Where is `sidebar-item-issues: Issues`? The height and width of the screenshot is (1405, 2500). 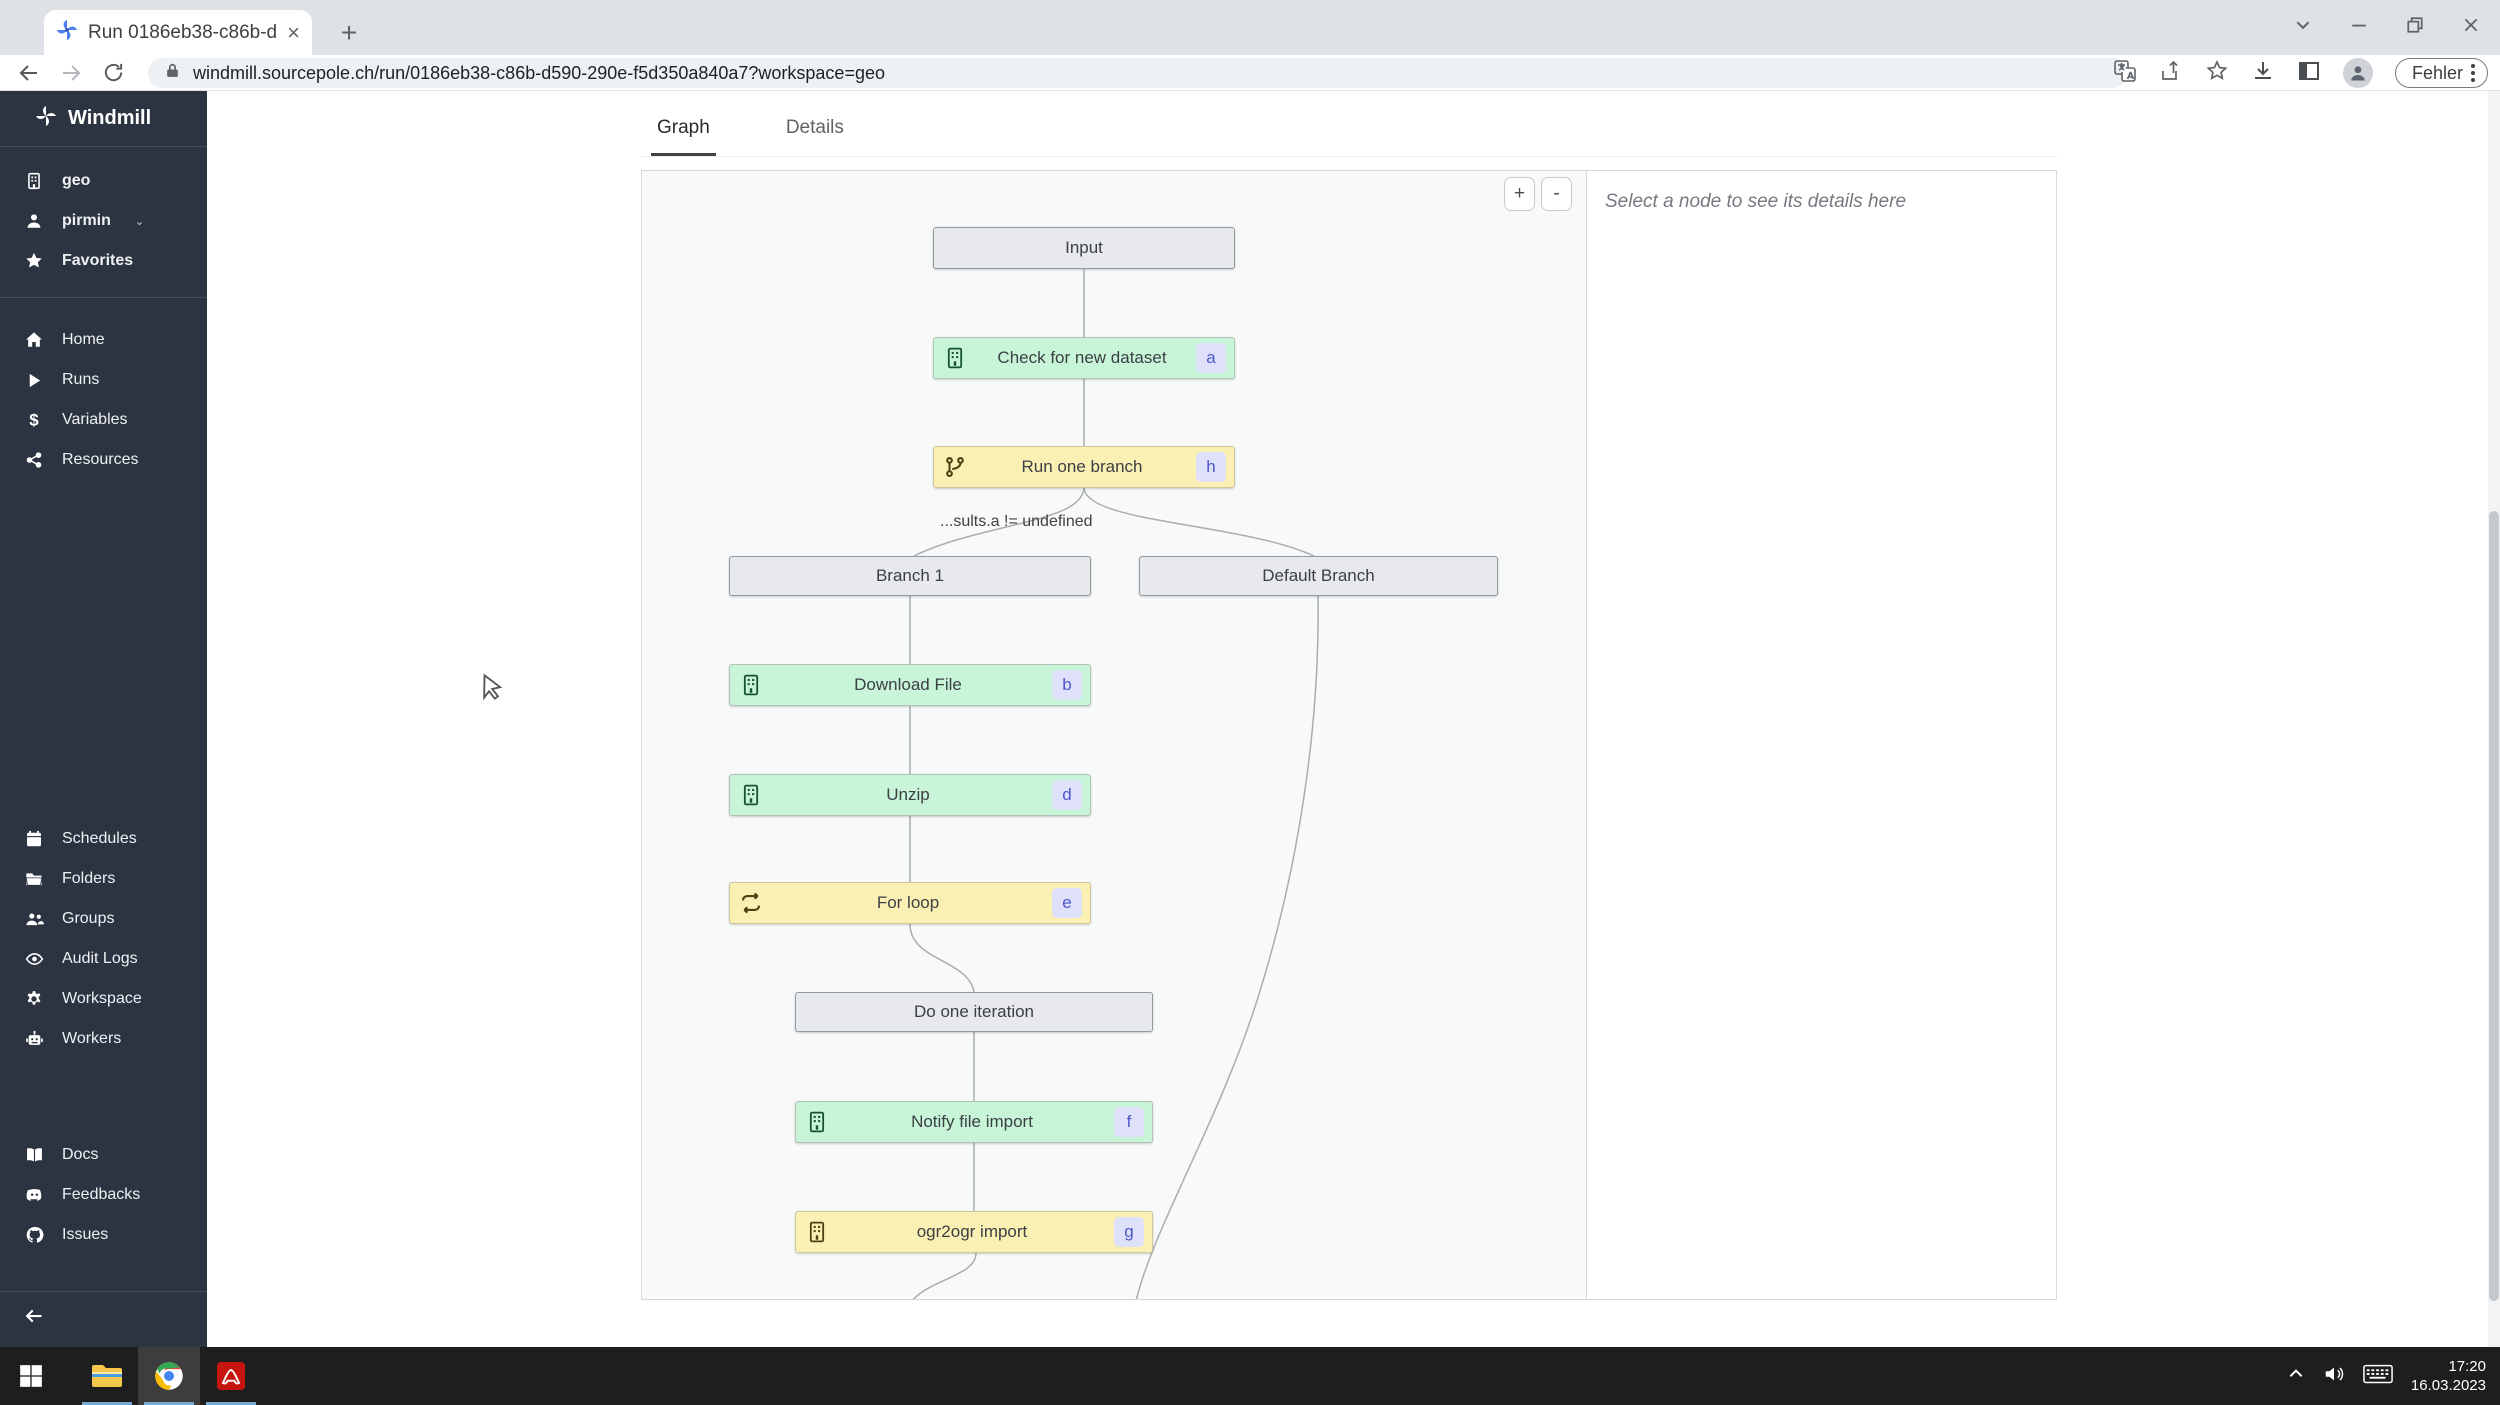
sidebar-item-issues: Issues is located at coordinates (103, 1235).